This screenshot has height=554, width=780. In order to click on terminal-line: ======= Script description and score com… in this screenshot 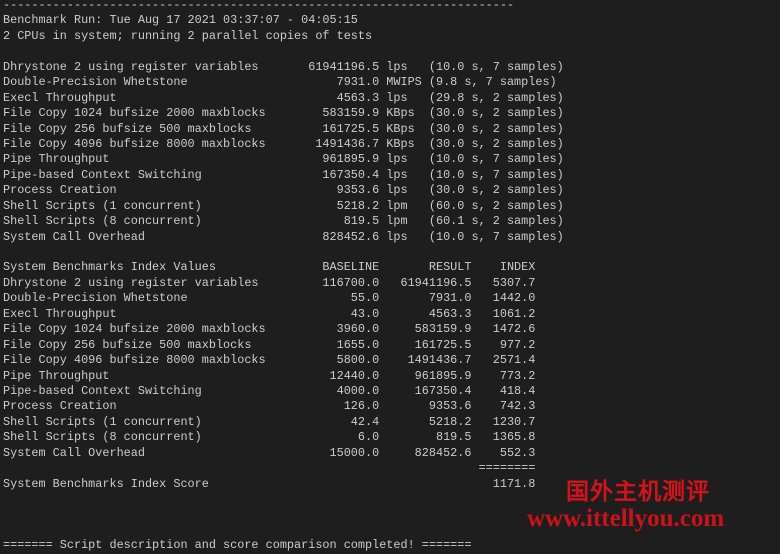, I will do `click(237, 545)`.